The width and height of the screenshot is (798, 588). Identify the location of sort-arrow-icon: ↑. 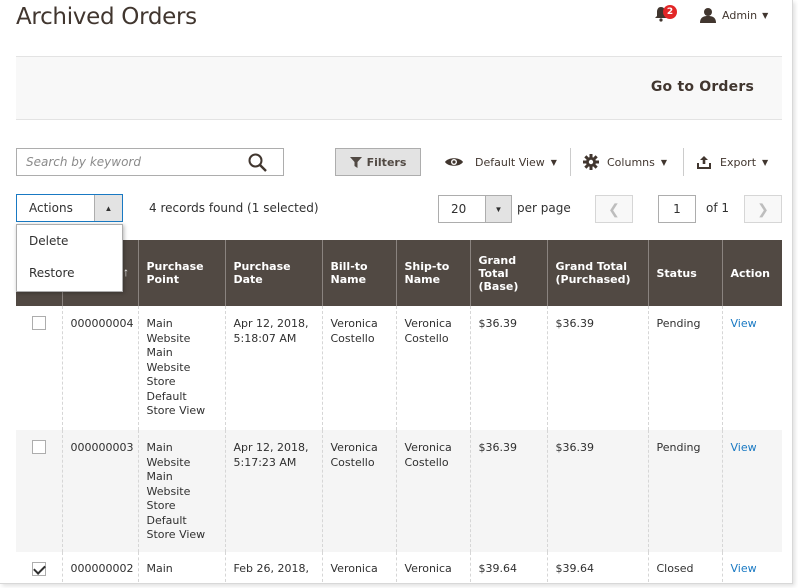
(126, 272).